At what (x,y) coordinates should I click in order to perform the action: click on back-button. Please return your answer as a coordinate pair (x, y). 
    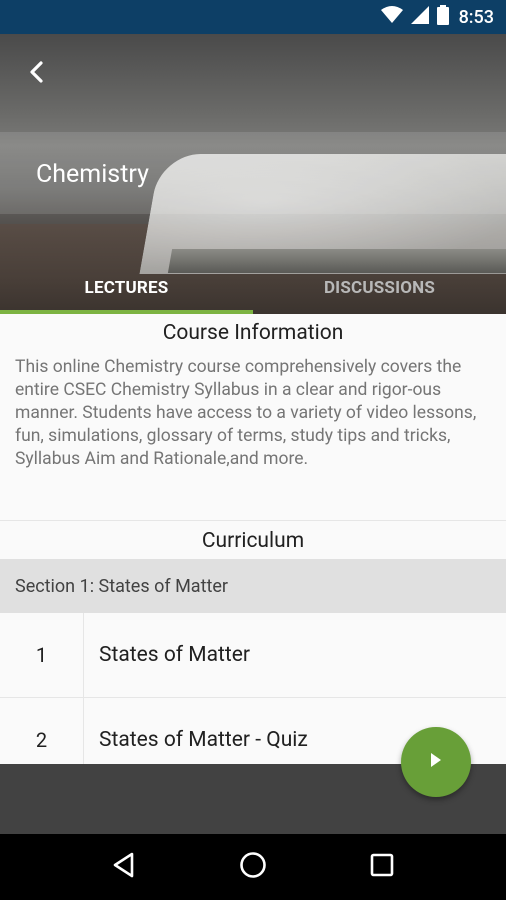
    Looking at the image, I should click on (36, 74).